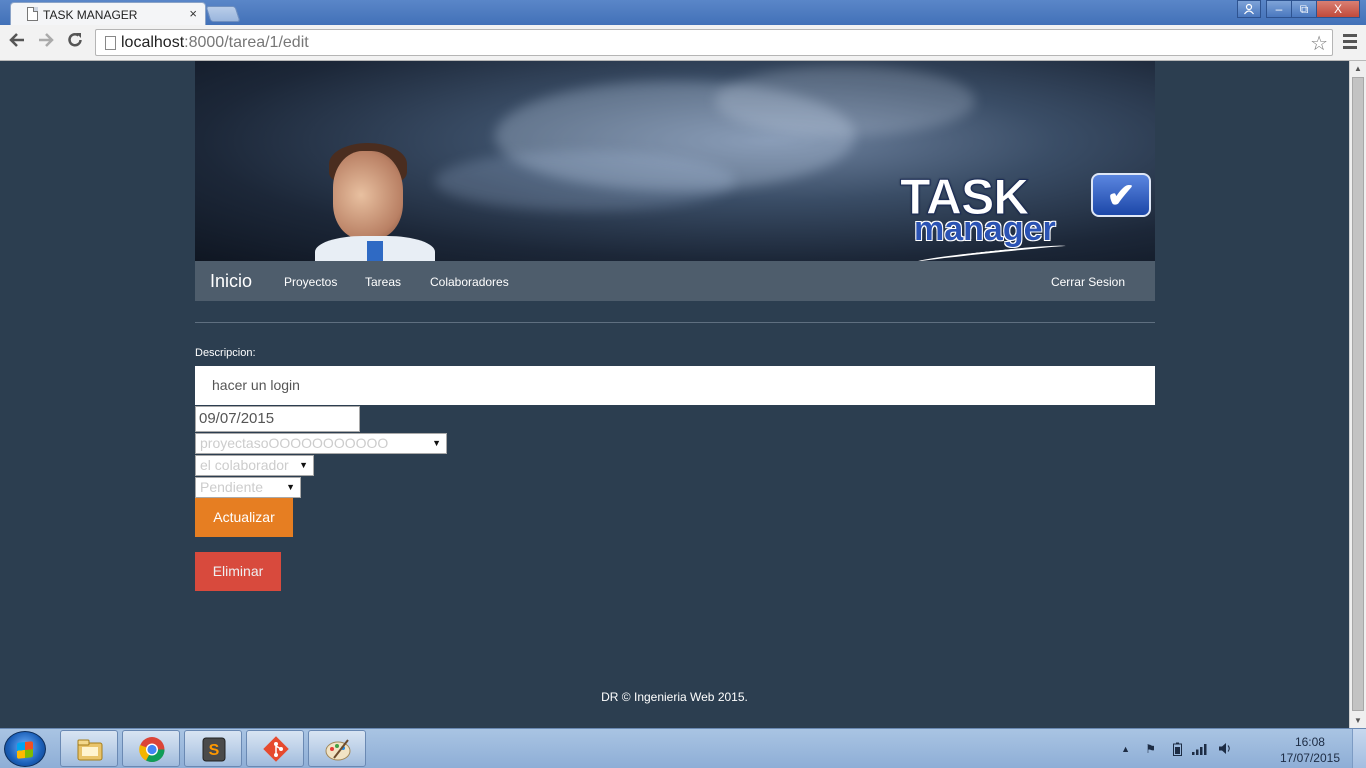 Image resolution: width=1366 pixels, height=768 pixels. Describe the element at coordinates (1225, 750) in the screenshot. I see `volume-icon` at that location.